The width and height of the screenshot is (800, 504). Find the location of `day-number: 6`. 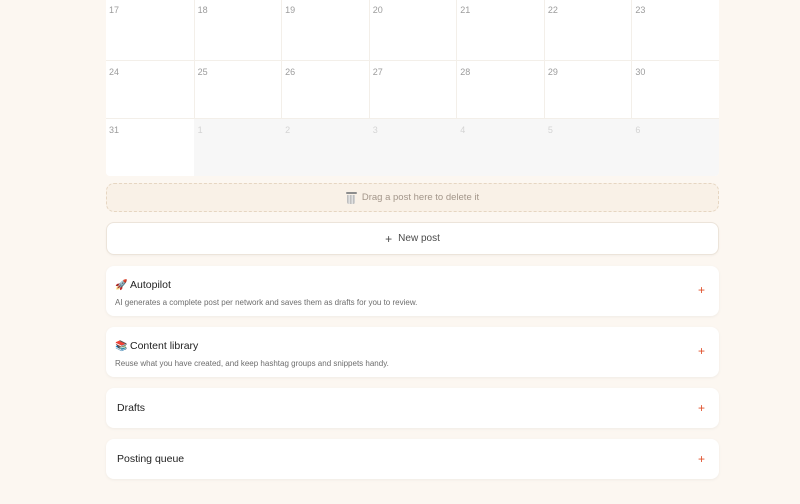

day-number: 6 is located at coordinates (638, 130).